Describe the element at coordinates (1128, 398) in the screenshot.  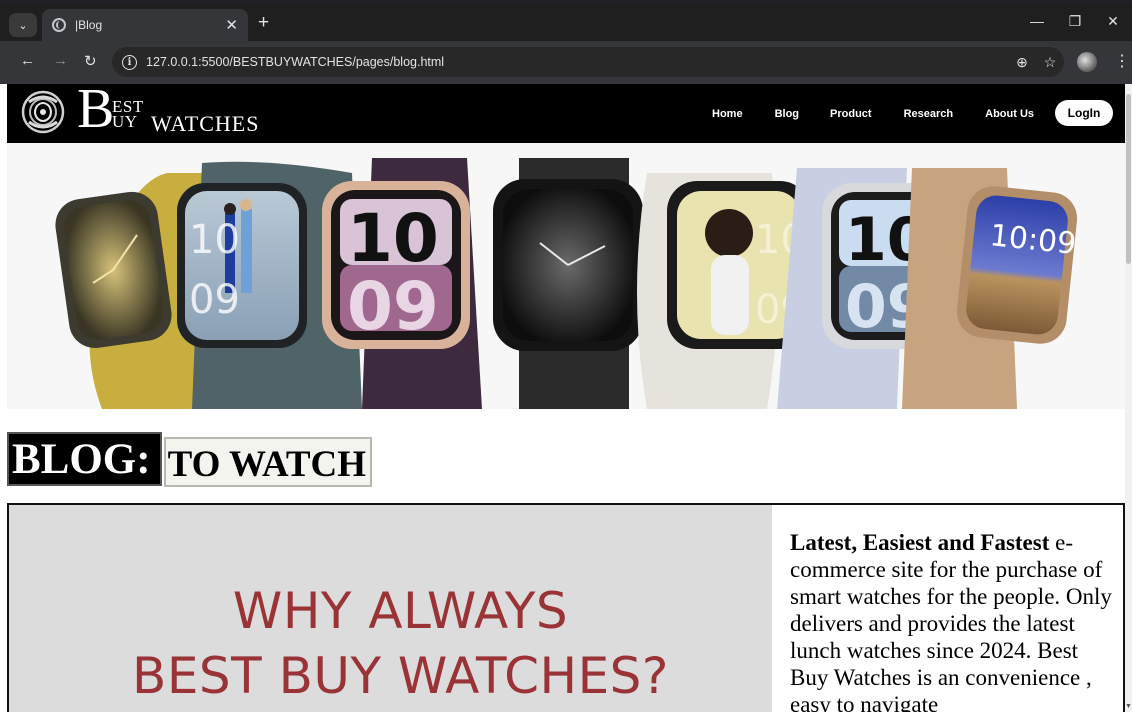
I see `page-scrollbar: ▼` at that location.